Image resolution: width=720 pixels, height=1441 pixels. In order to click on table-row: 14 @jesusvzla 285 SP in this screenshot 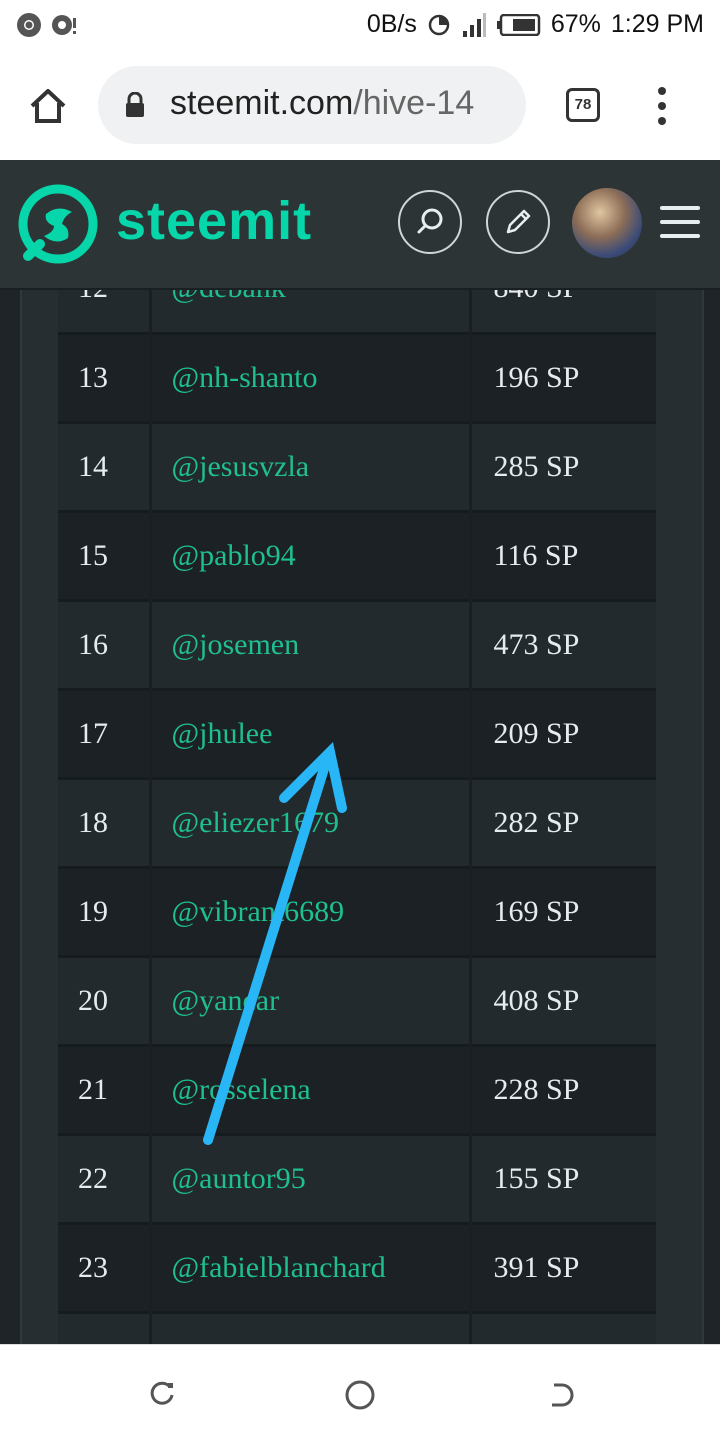, I will do `click(357, 466)`.